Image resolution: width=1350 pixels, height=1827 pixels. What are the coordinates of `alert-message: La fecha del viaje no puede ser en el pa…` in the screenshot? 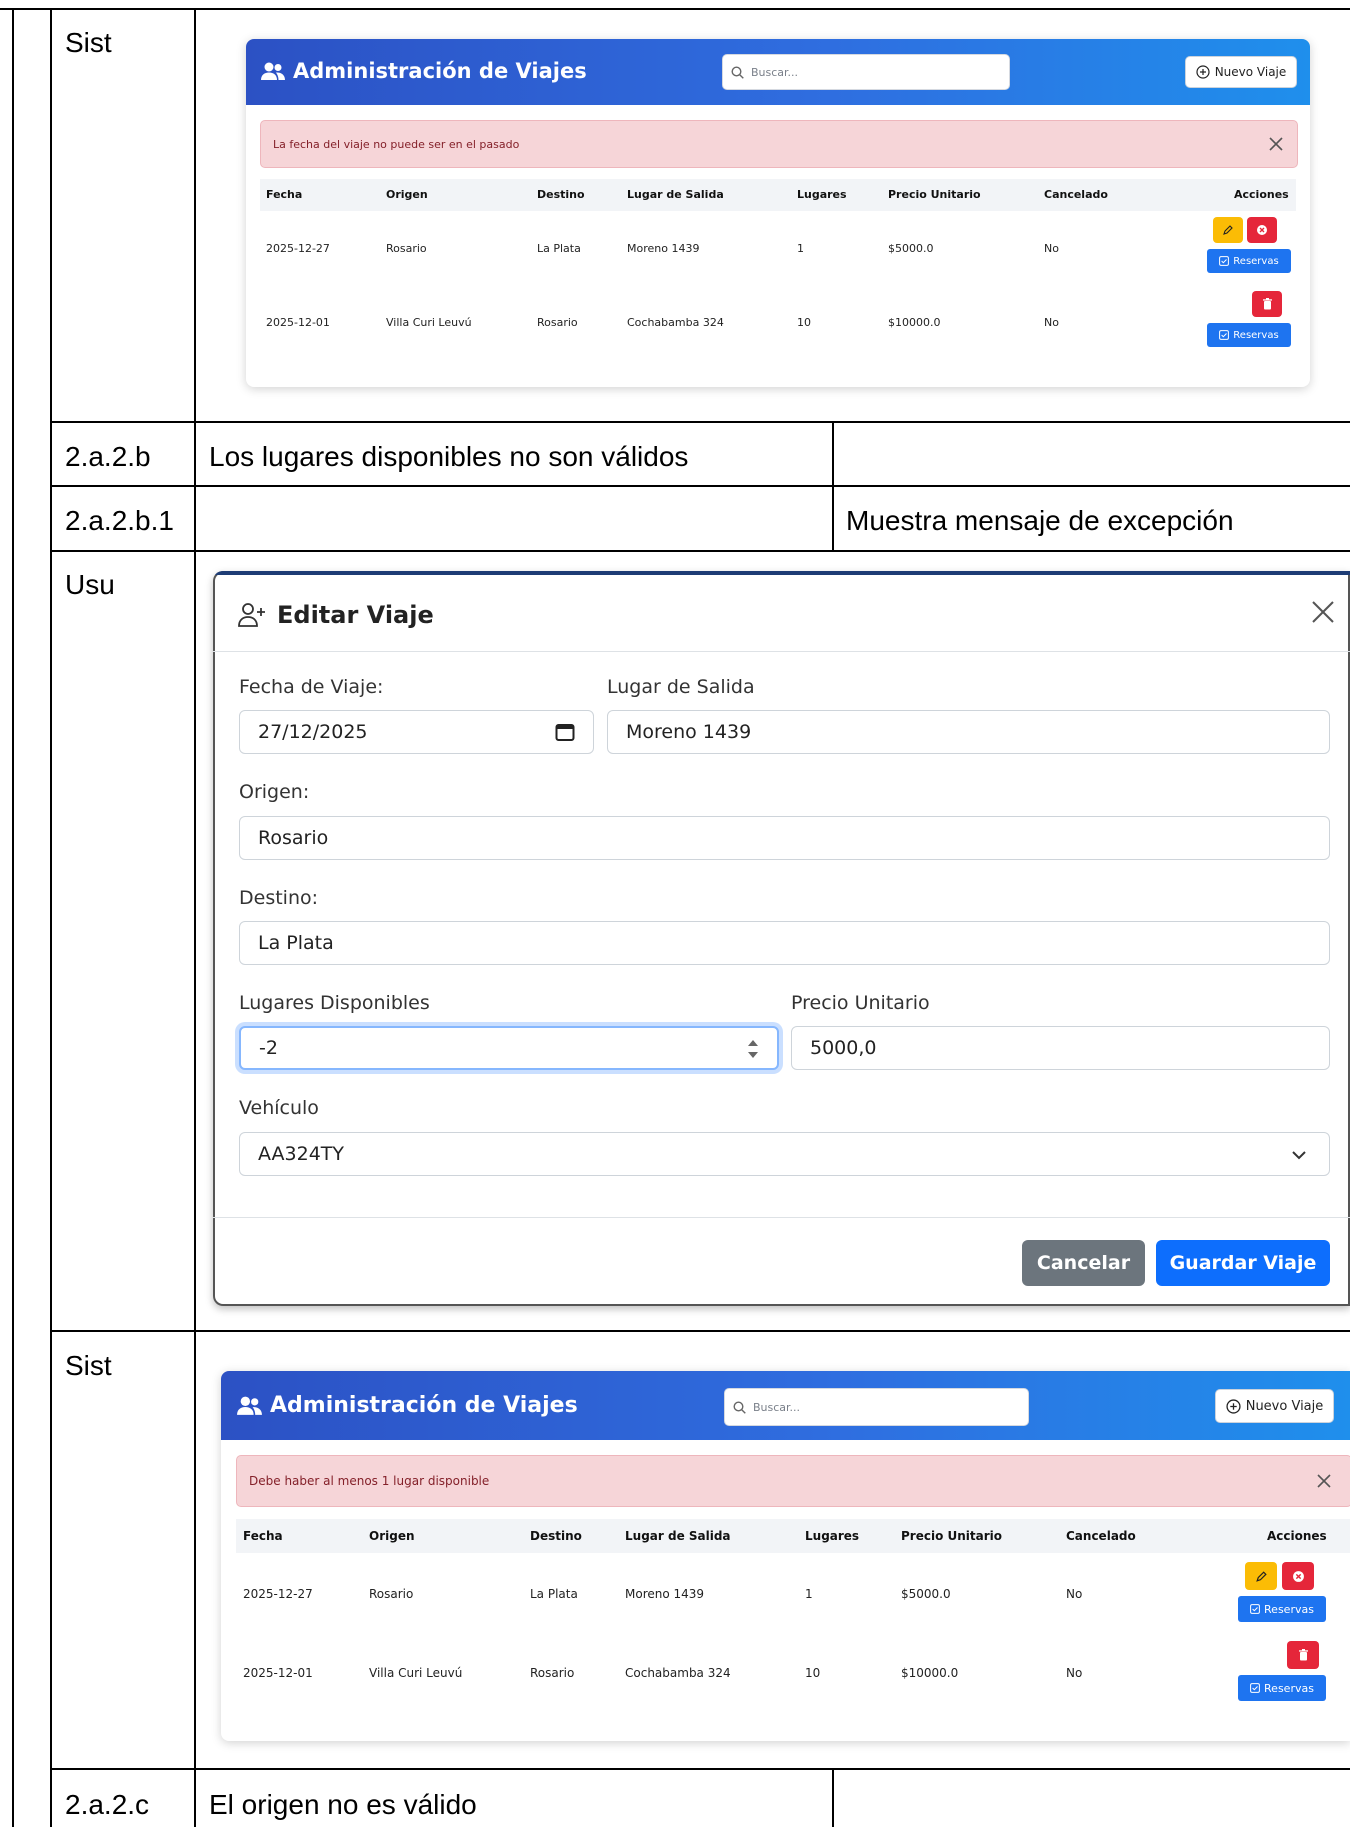 It's located at (396, 144).